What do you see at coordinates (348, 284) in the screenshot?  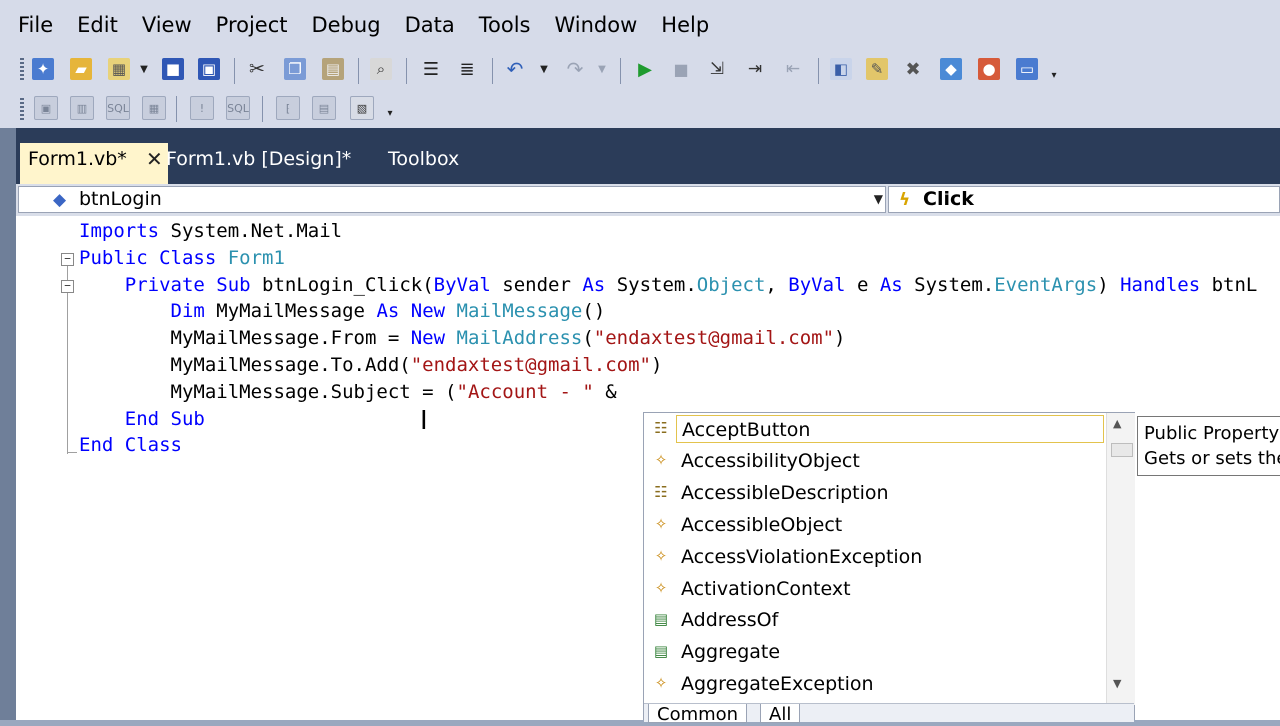 I see `code-token: btnLogin_Click(` at bounding box center [348, 284].